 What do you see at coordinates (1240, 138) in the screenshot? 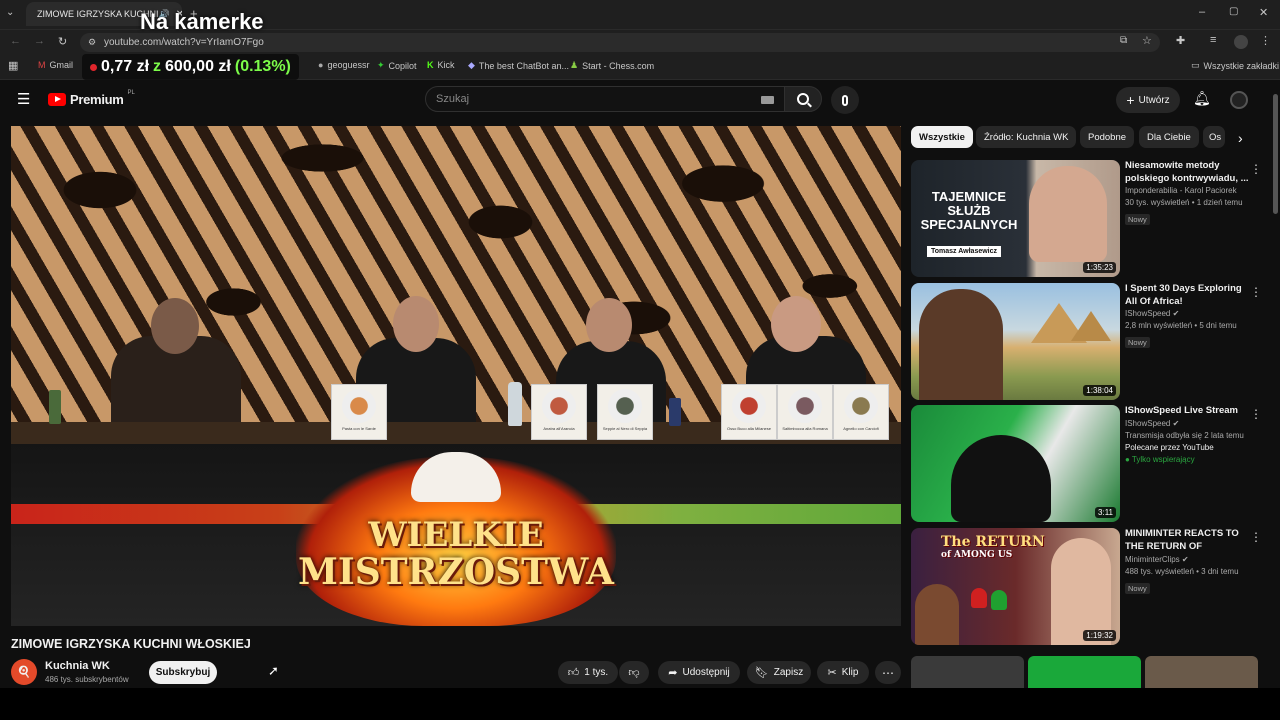
I see `chevron-right-icon: ›` at bounding box center [1240, 138].